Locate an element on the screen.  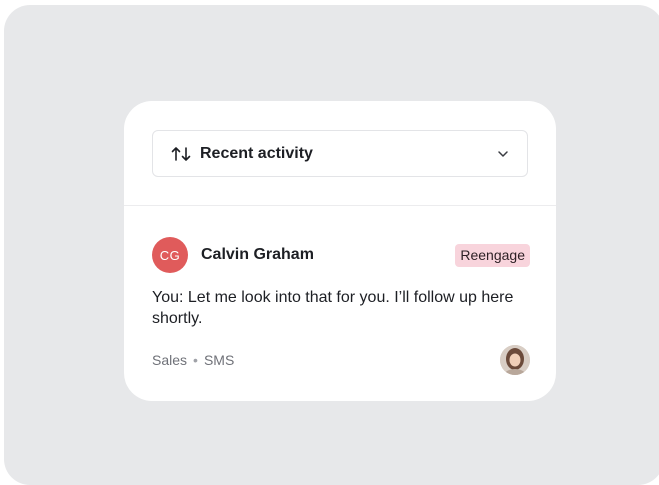
conversation-header: CG Calvin Graham Reengage is located at coordinates (341, 255).